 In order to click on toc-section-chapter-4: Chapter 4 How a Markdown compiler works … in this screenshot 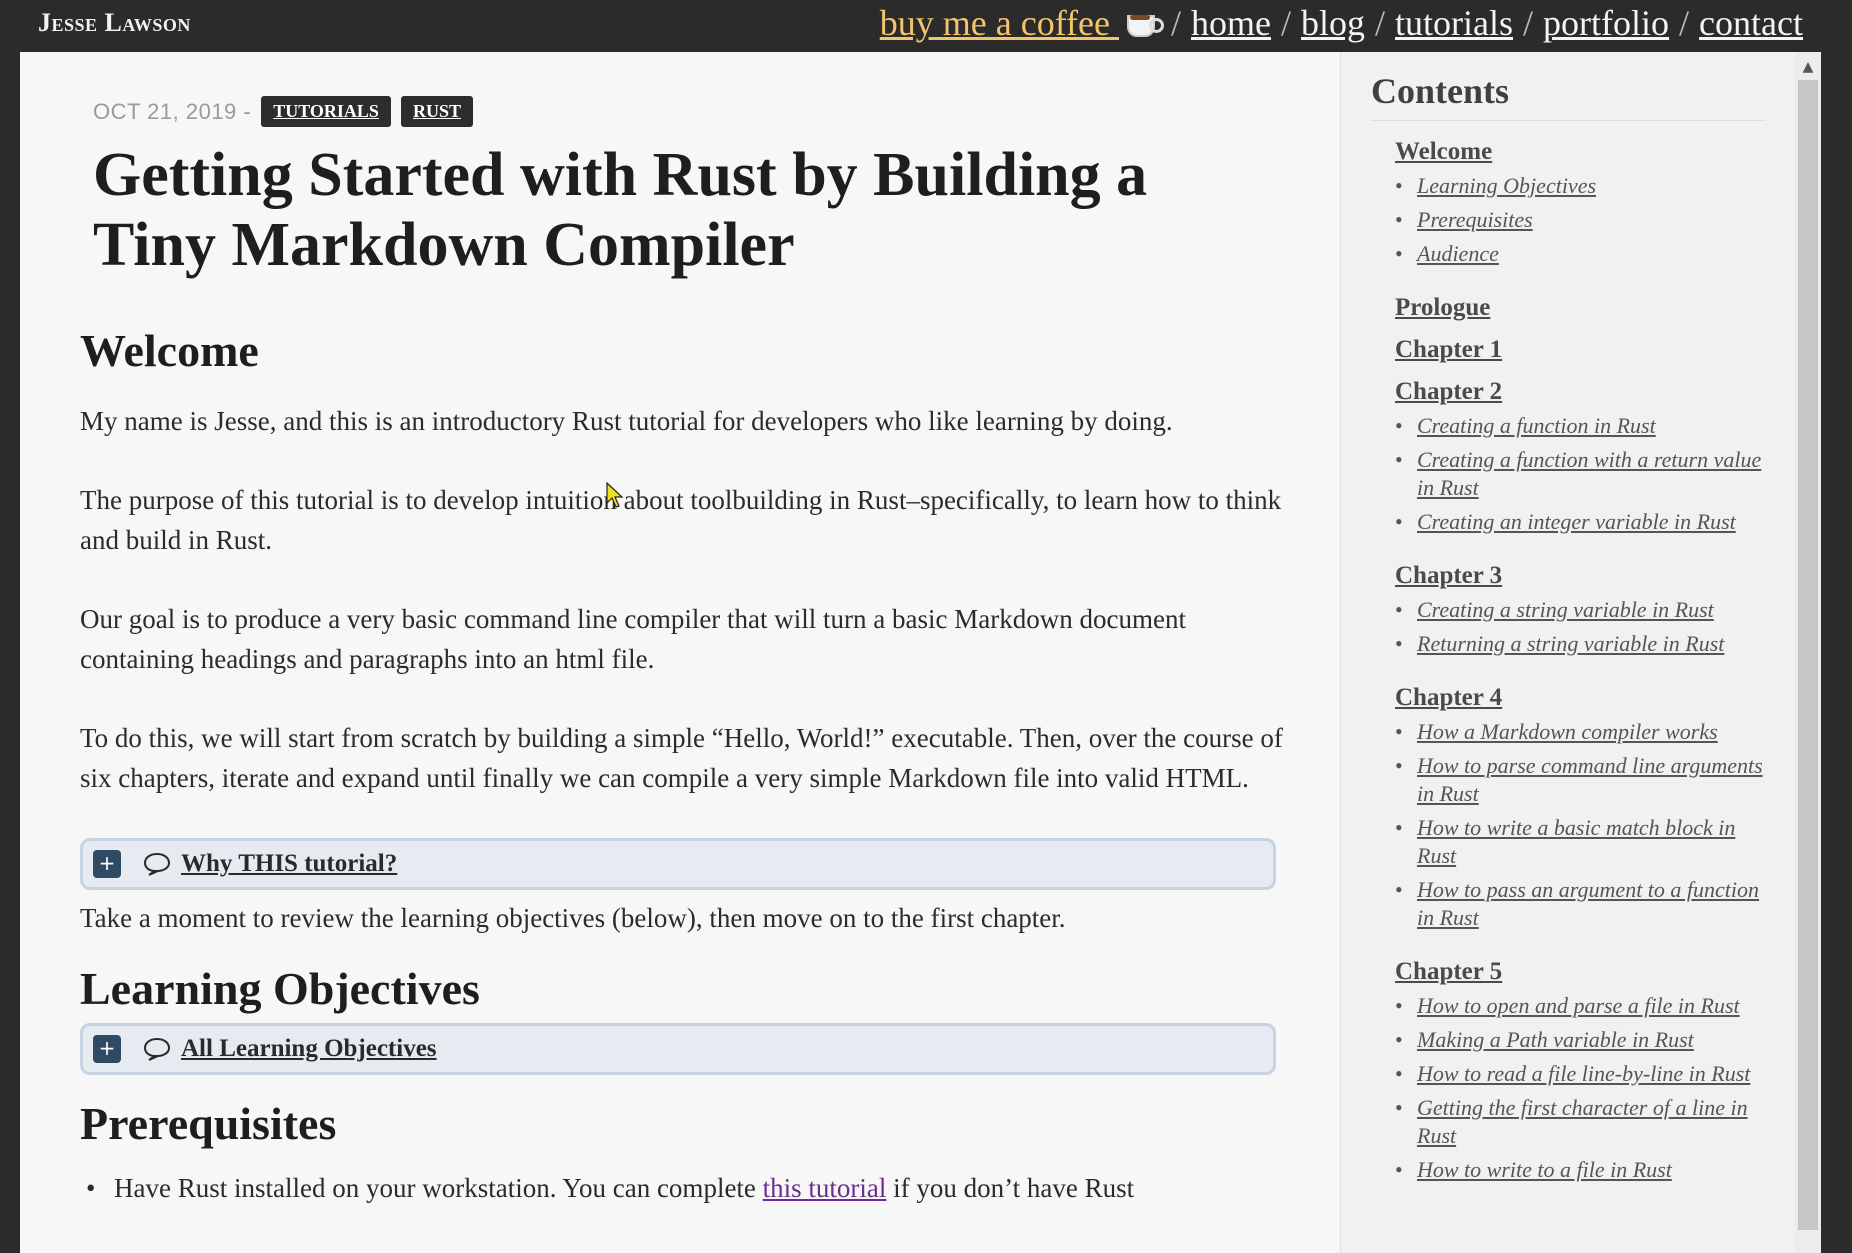, I will do `click(1585, 808)`.